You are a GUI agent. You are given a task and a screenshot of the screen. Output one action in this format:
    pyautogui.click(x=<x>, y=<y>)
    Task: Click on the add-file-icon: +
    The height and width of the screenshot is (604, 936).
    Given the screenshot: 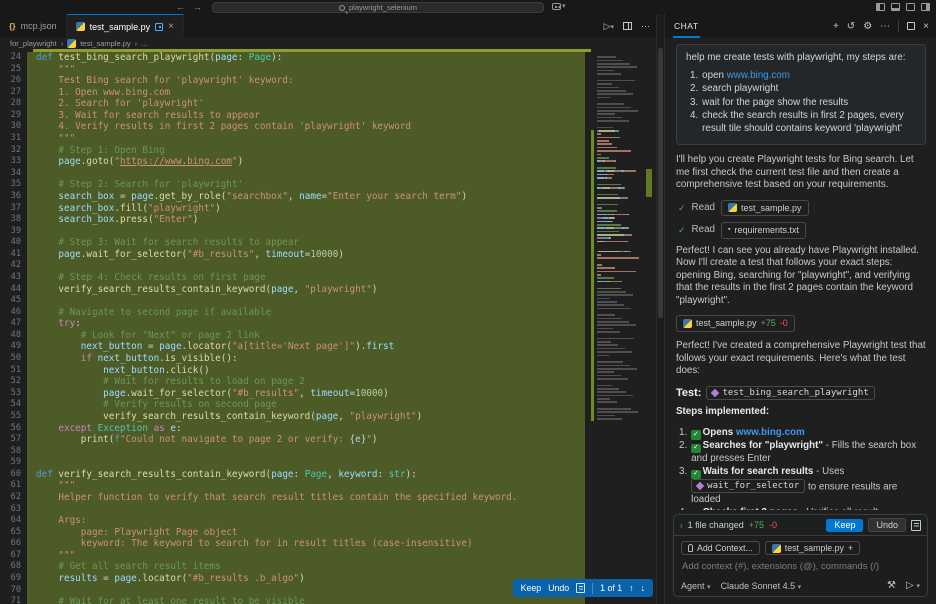 What is the action you would take?
    pyautogui.click(x=850, y=548)
    